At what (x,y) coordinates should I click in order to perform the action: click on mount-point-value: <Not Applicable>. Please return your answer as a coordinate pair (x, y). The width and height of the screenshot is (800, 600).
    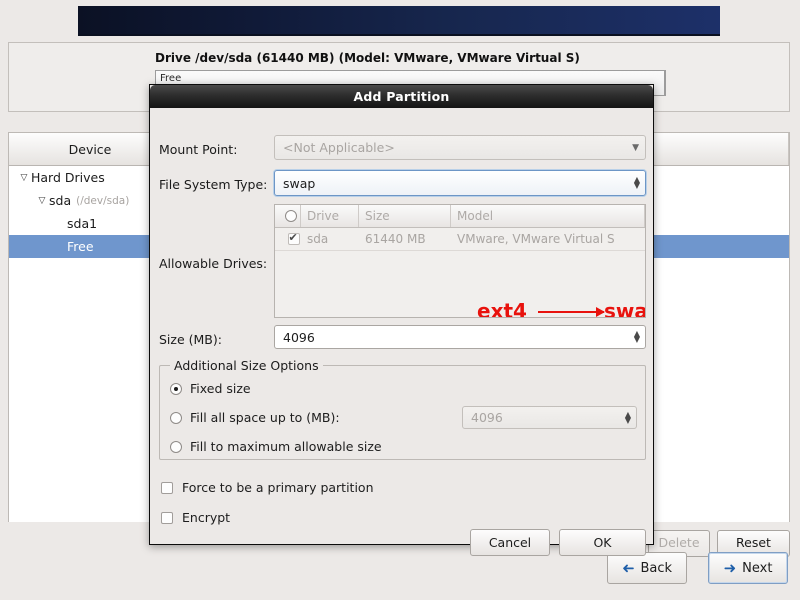
    Looking at the image, I should click on (339, 147).